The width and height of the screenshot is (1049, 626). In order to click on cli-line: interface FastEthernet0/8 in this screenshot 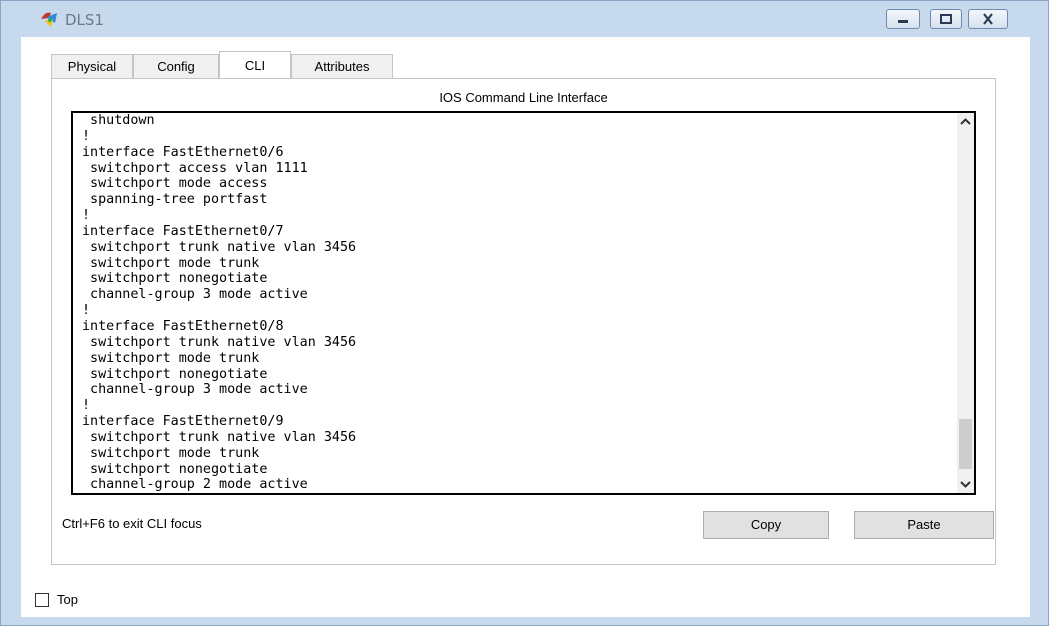, I will do `click(183, 326)`.